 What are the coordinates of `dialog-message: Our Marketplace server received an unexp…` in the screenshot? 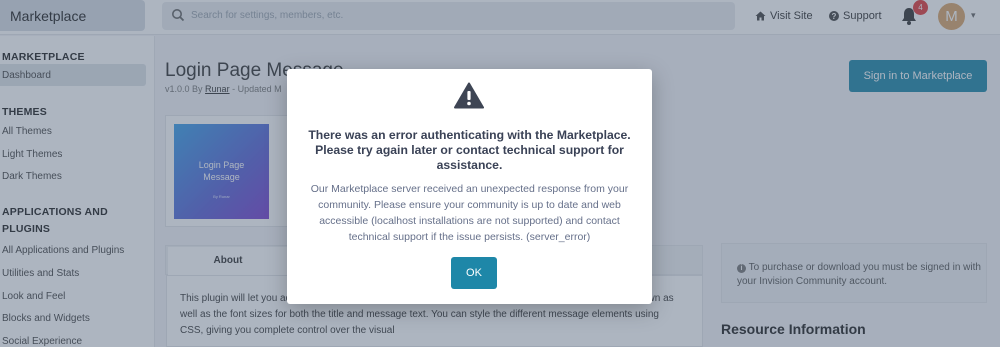 It's located at (469, 213).